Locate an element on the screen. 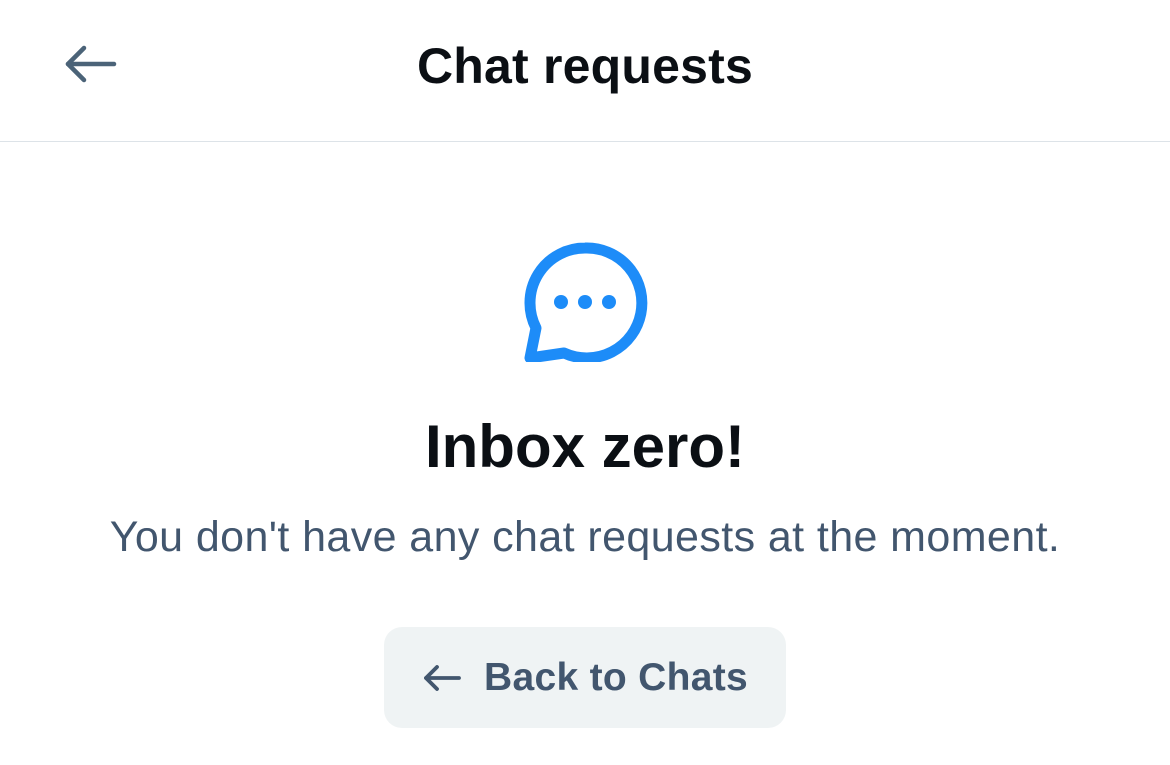 This screenshot has height=765, width=1170. back-to-chats-button: Back to Chats is located at coordinates (585, 677).